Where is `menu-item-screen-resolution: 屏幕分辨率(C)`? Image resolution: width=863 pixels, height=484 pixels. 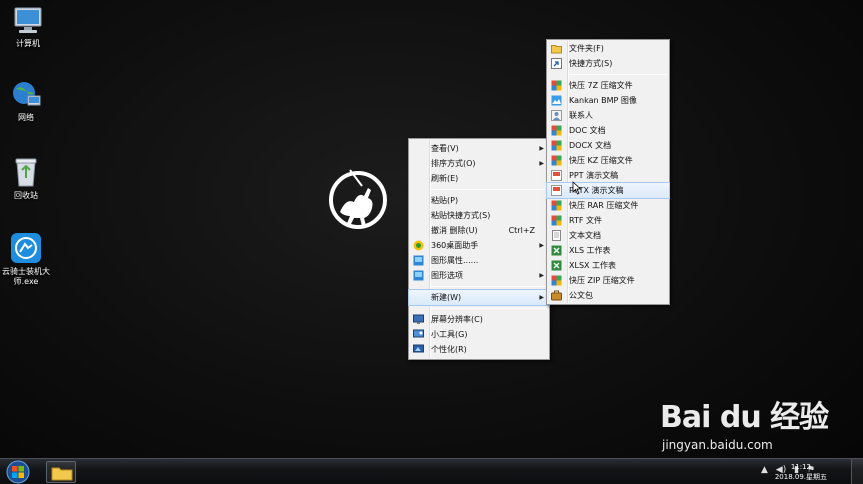
menu-item-screen-resolution: 屏幕分辨率(C) is located at coordinates (479, 319).